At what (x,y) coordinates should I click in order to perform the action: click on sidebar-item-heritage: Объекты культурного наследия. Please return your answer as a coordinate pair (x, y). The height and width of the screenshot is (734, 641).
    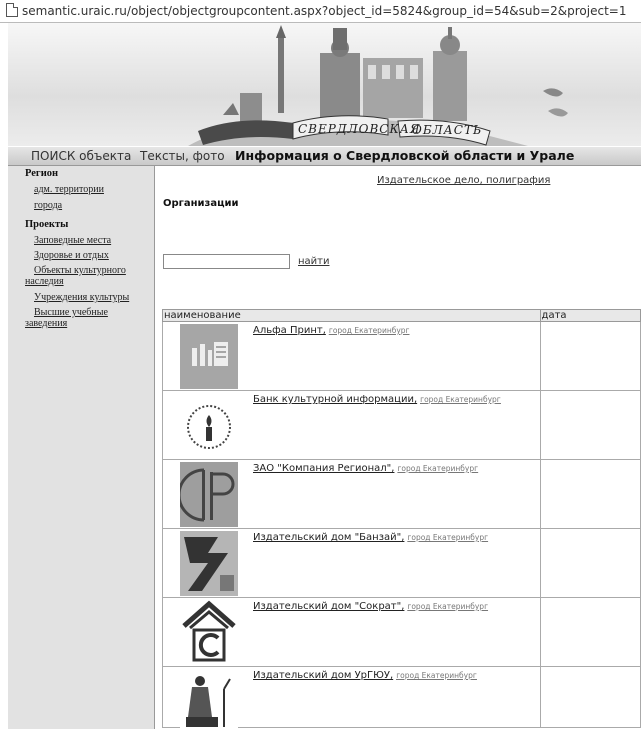
    Looking at the image, I should click on (85, 276).